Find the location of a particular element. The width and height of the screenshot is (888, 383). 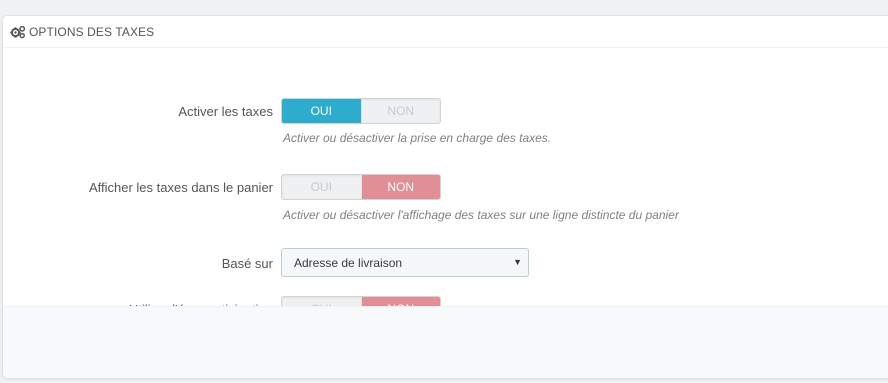

enable-taxes-switch: OUI NON is located at coordinates (361, 111).